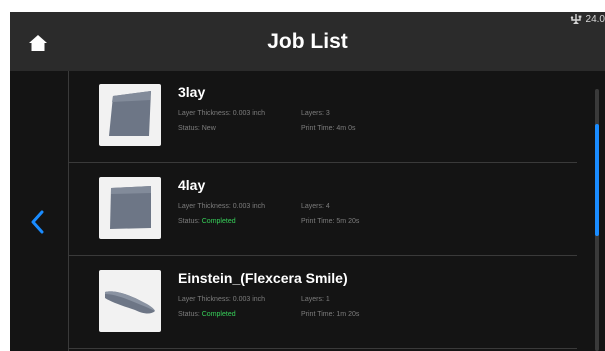  What do you see at coordinates (327, 206) in the screenshot?
I see `layers-value: 4` at bounding box center [327, 206].